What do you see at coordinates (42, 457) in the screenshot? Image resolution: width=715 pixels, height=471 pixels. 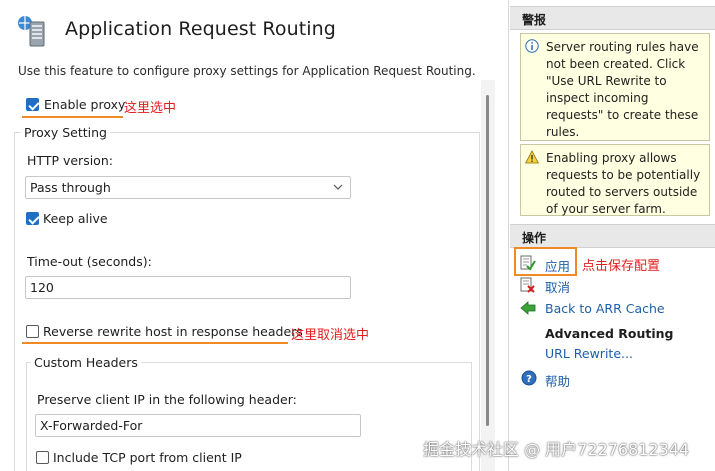 I see `include-tcp-port-checkbox` at bounding box center [42, 457].